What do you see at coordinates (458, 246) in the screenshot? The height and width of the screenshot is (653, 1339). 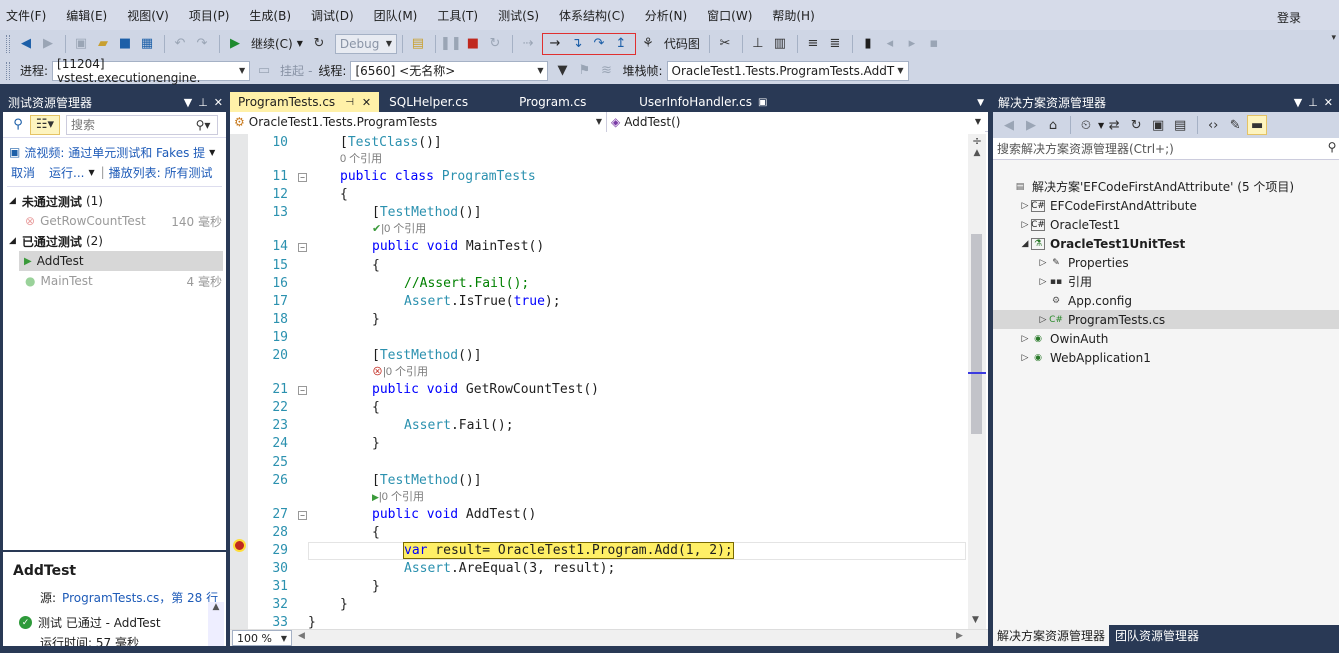 I see `code-line: public void MainTest()` at bounding box center [458, 246].